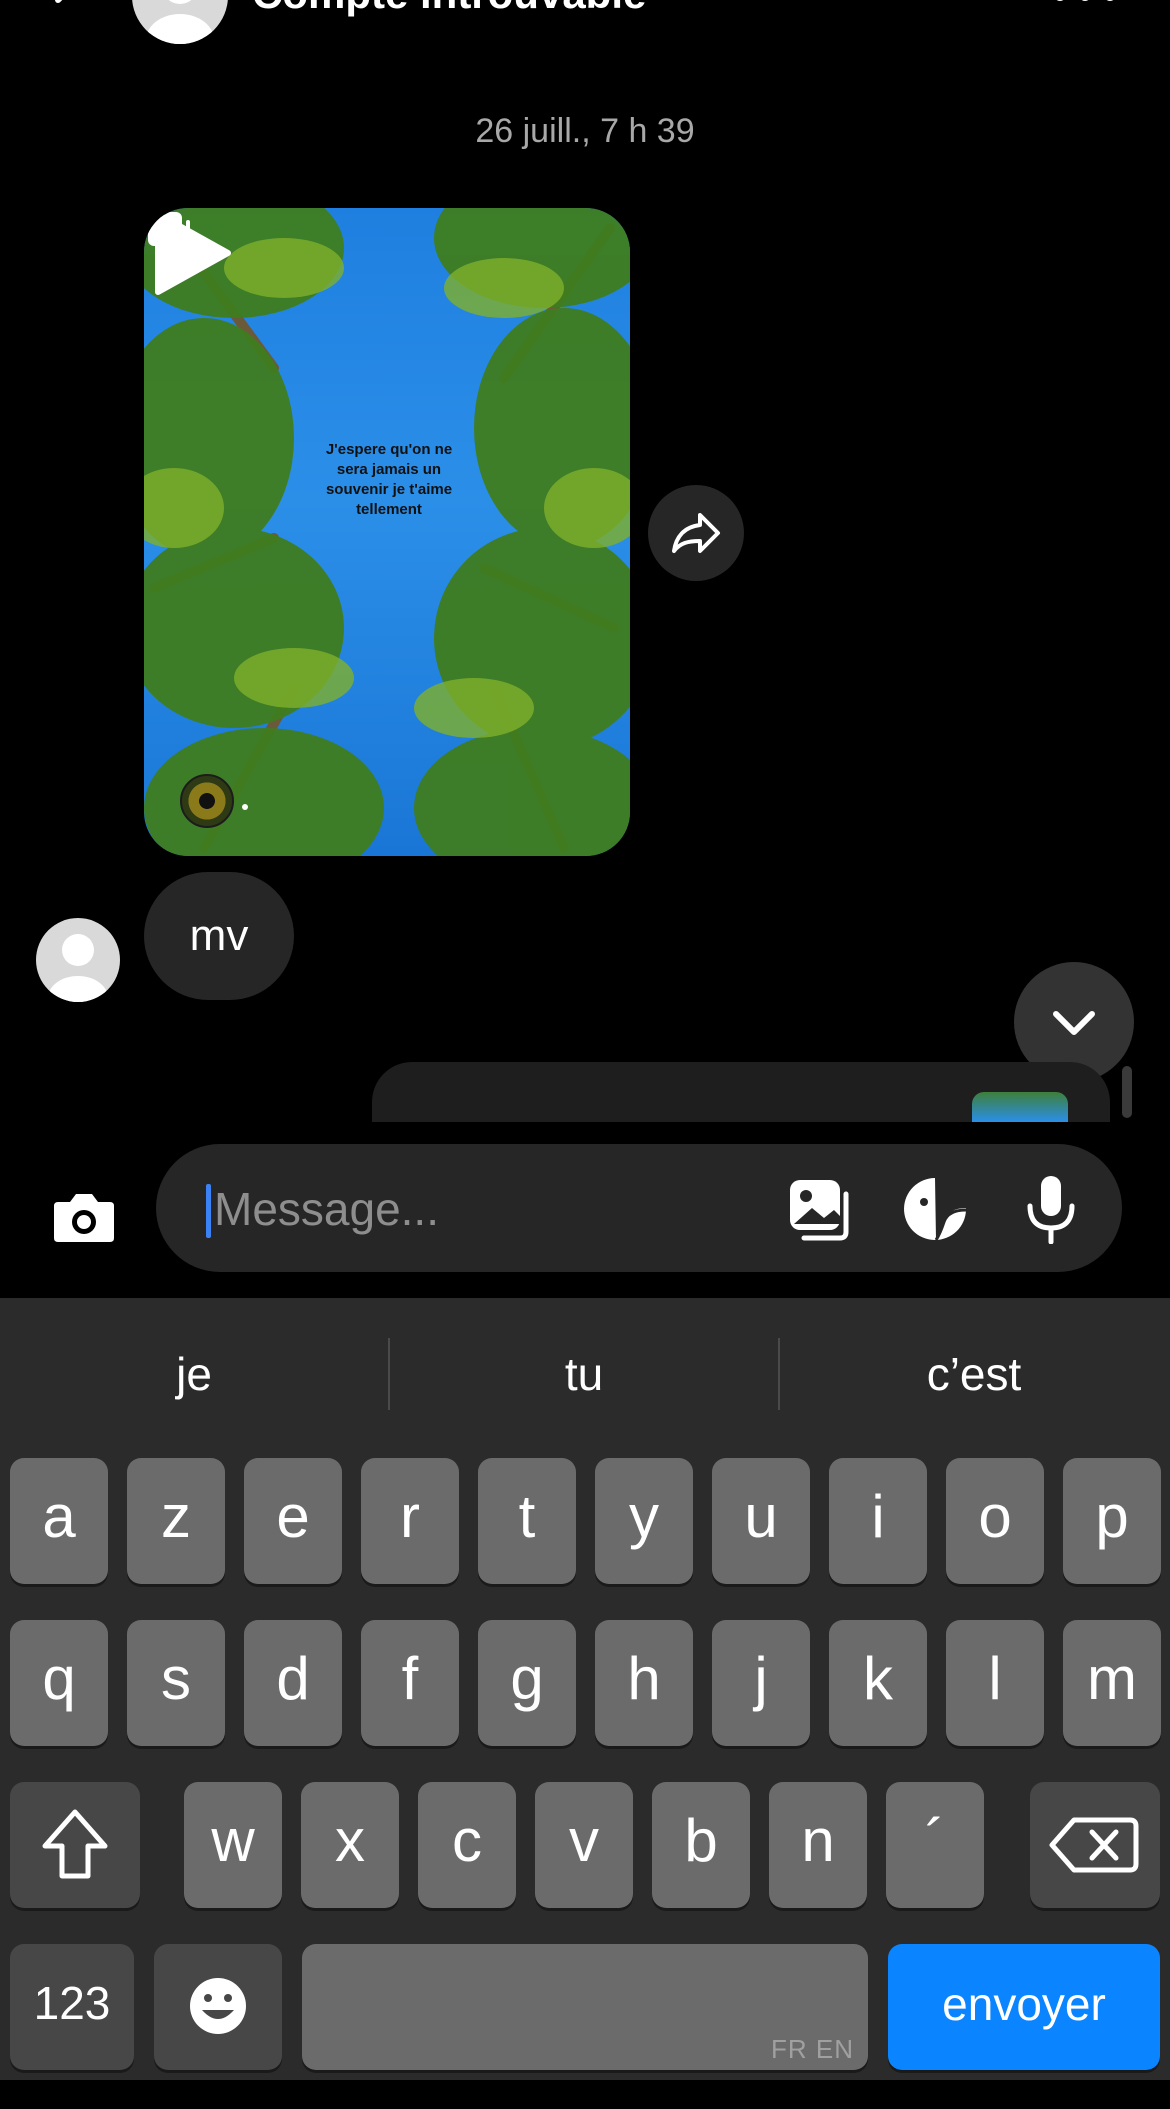  What do you see at coordinates (233, 1845) in the screenshot?
I see `key-w: w` at bounding box center [233, 1845].